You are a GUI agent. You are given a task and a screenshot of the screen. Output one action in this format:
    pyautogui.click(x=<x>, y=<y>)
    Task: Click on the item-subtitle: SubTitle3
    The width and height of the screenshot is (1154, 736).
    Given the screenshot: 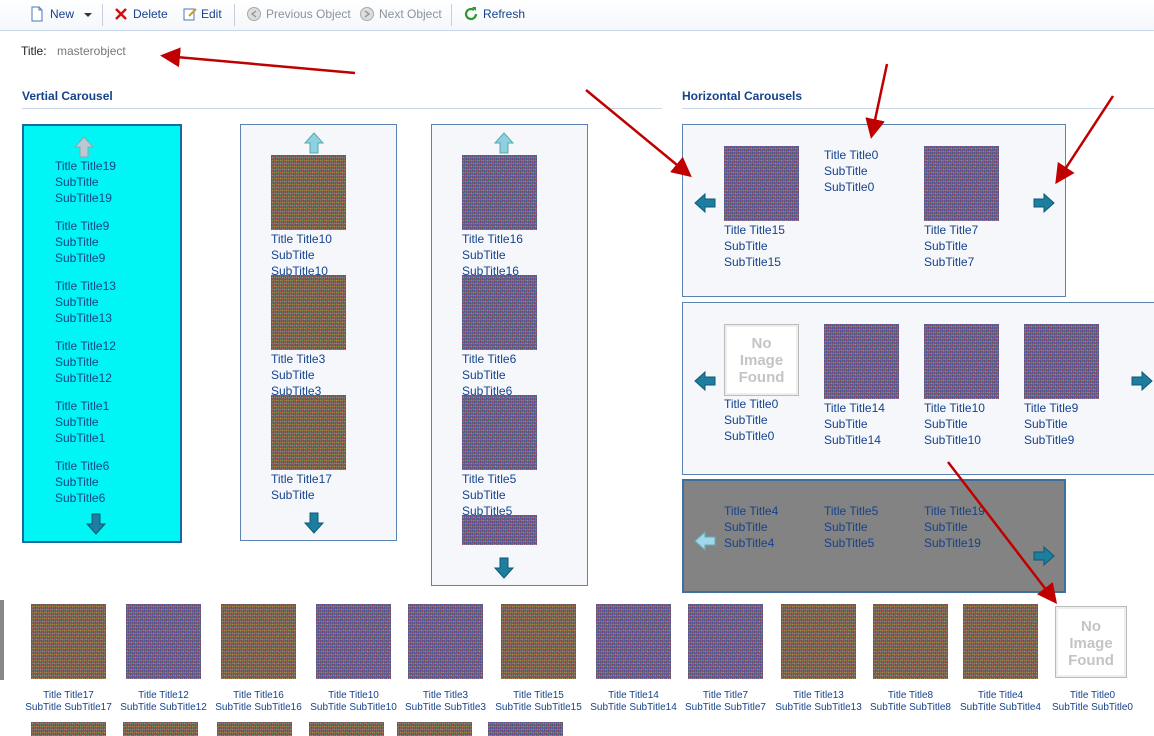 What is the action you would take?
    pyautogui.click(x=296, y=389)
    